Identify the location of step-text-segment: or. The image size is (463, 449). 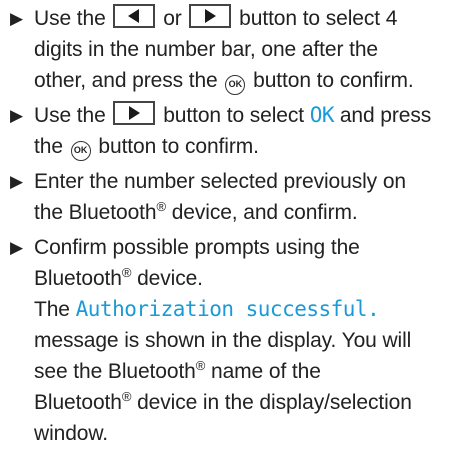
(172, 18).